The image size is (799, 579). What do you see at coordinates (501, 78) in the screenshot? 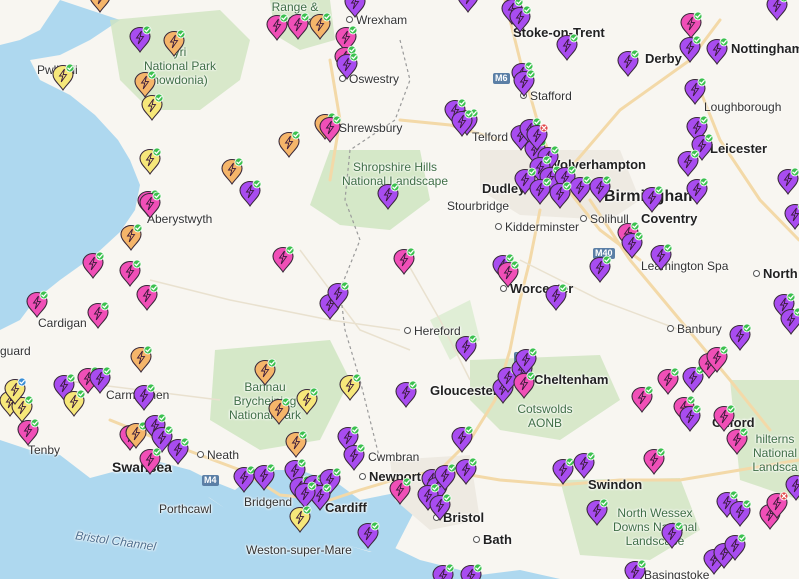
I see `road-shield-m6: M6` at bounding box center [501, 78].